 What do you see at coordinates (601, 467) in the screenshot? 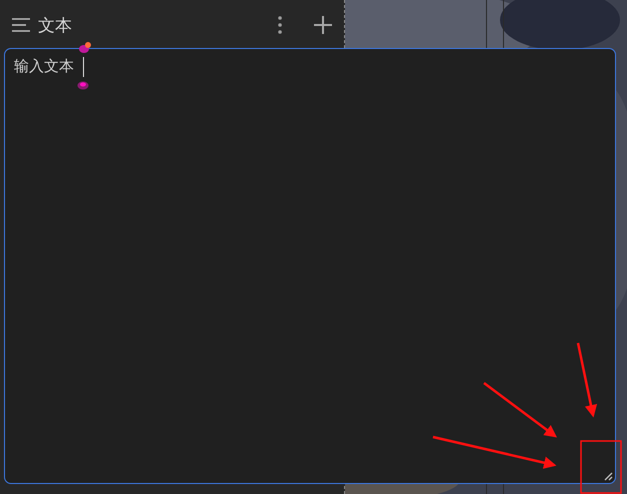
I see `annotation-highlight-box` at bounding box center [601, 467].